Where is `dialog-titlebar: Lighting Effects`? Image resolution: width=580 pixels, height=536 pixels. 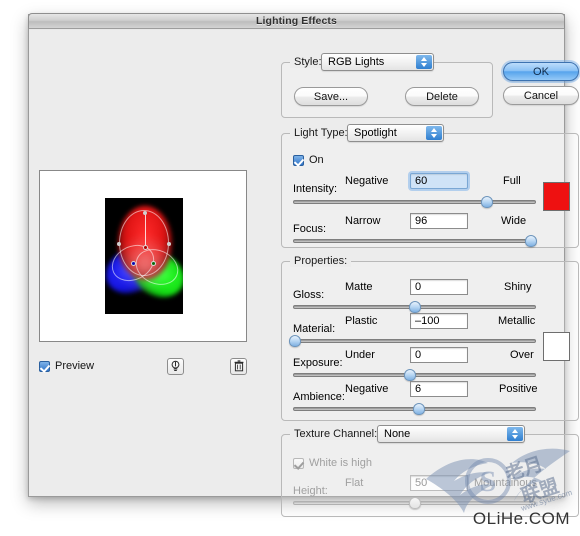 dialog-titlebar: Lighting Effects is located at coordinates (296, 21).